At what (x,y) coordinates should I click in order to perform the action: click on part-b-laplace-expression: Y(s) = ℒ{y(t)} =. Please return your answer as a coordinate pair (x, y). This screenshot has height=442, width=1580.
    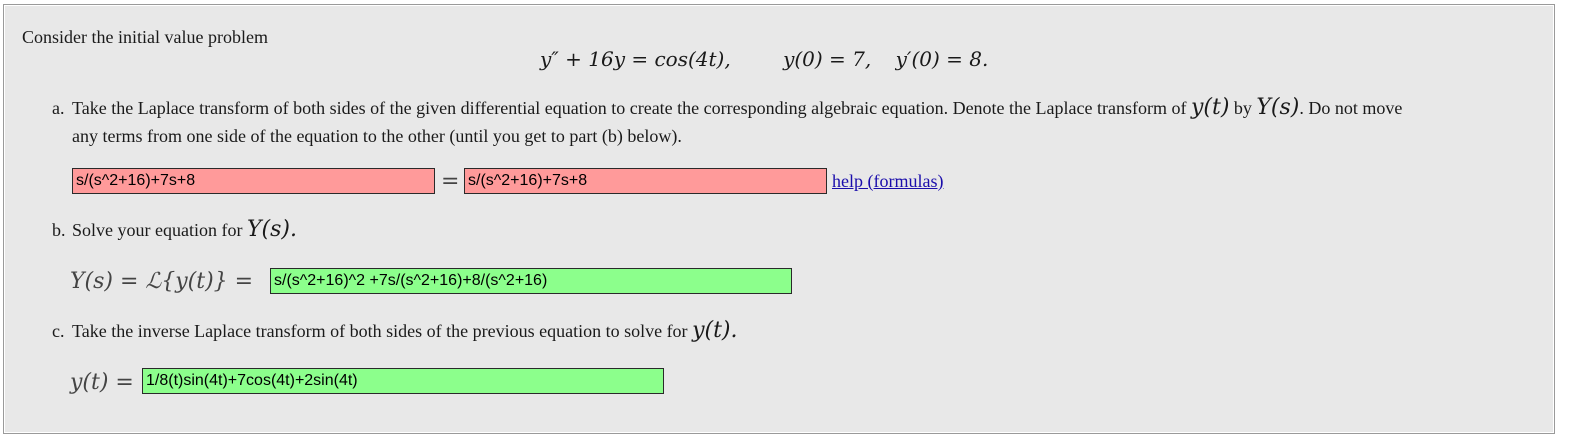
    Looking at the image, I should click on (162, 281).